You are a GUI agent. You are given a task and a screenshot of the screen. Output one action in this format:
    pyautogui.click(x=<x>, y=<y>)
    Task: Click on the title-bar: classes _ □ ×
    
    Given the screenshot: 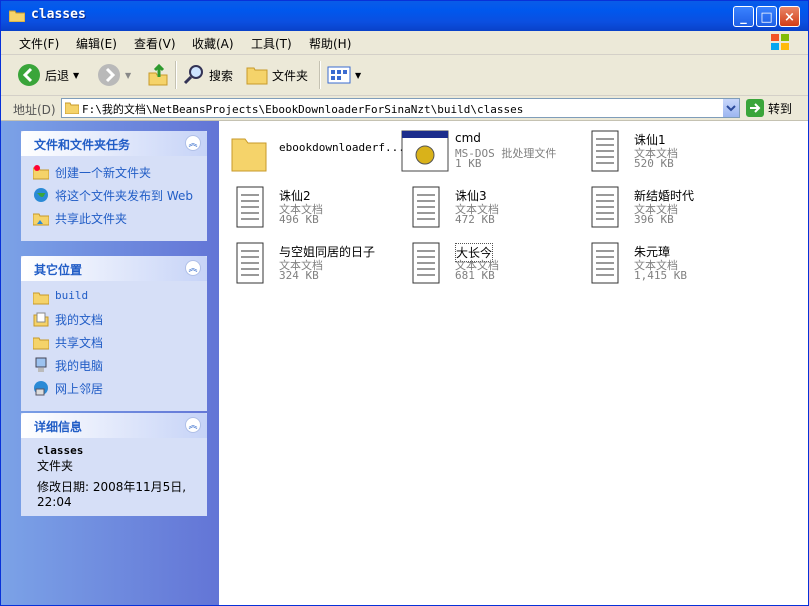 What is the action you would take?
    pyautogui.click(x=404, y=16)
    